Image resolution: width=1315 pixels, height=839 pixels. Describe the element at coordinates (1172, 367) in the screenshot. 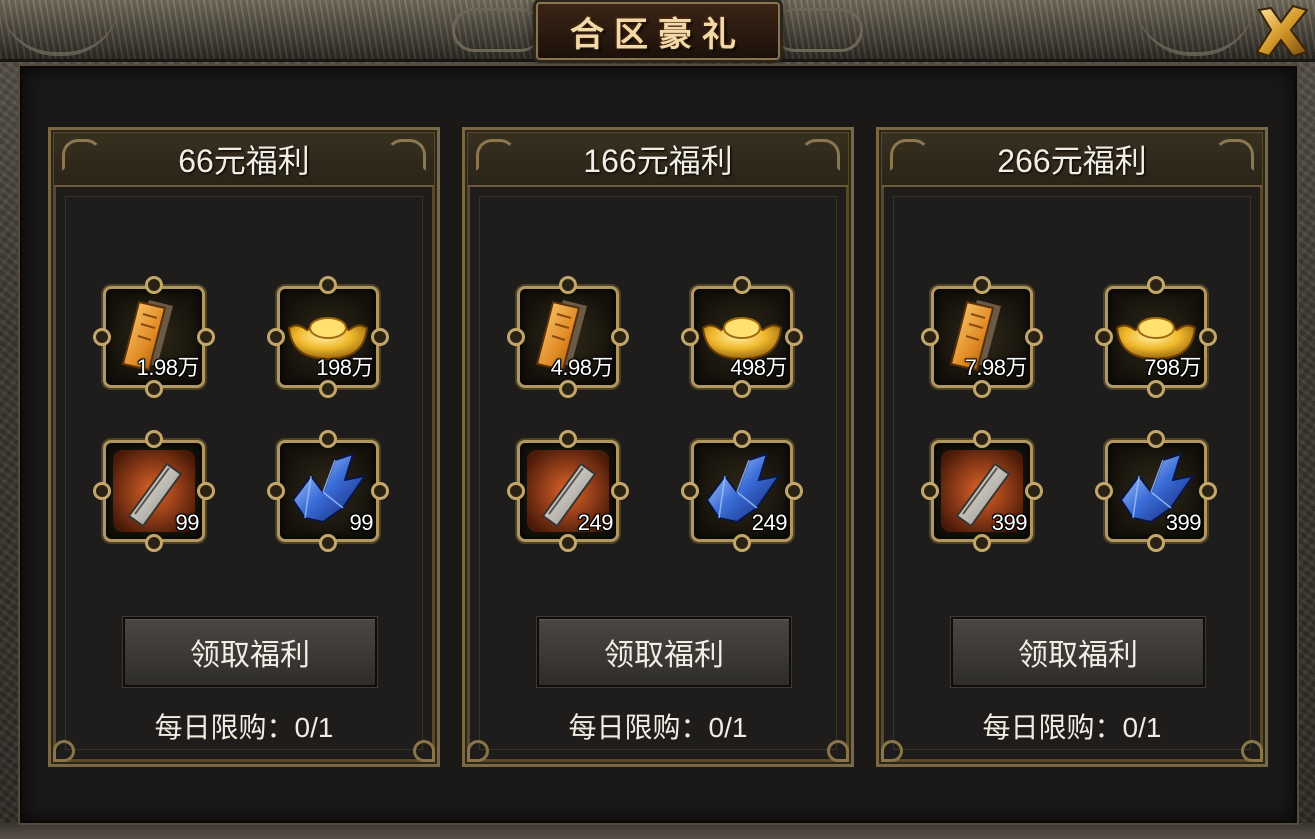

I see `item-count: 798万` at that location.